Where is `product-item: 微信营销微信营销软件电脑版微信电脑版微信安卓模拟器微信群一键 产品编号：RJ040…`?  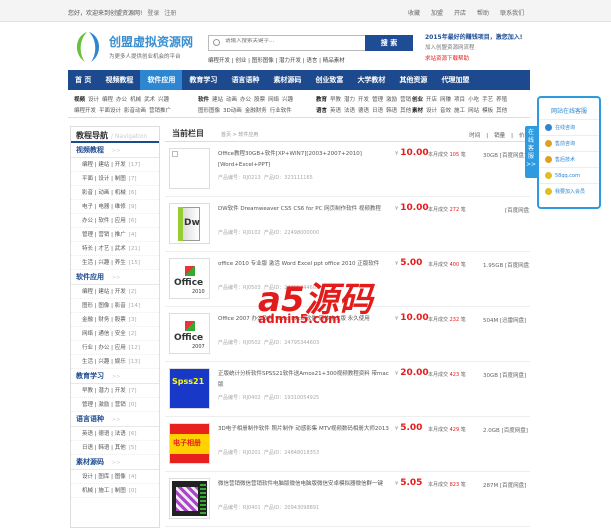
product-item: 微信营销微信营销软件电脑版微信电脑版微信安卓模拟器微信群一键 产品编号：RJ040… is located at coordinates (347, 499).